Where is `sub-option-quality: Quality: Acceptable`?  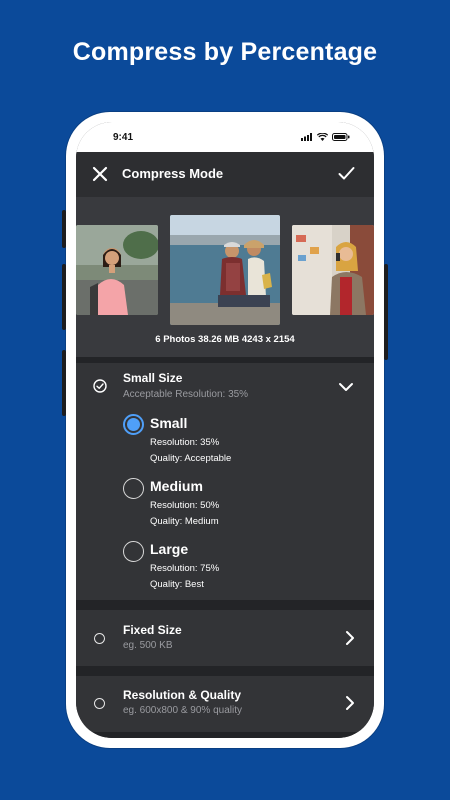
sub-option-quality: Quality: Acceptable is located at coordinates (191, 458).